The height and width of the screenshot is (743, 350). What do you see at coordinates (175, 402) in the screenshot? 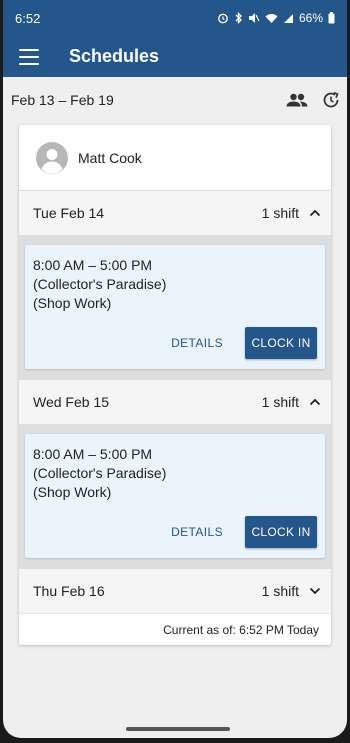
I see `day-header-wed: Wed Feb 15 1 shift` at bounding box center [175, 402].